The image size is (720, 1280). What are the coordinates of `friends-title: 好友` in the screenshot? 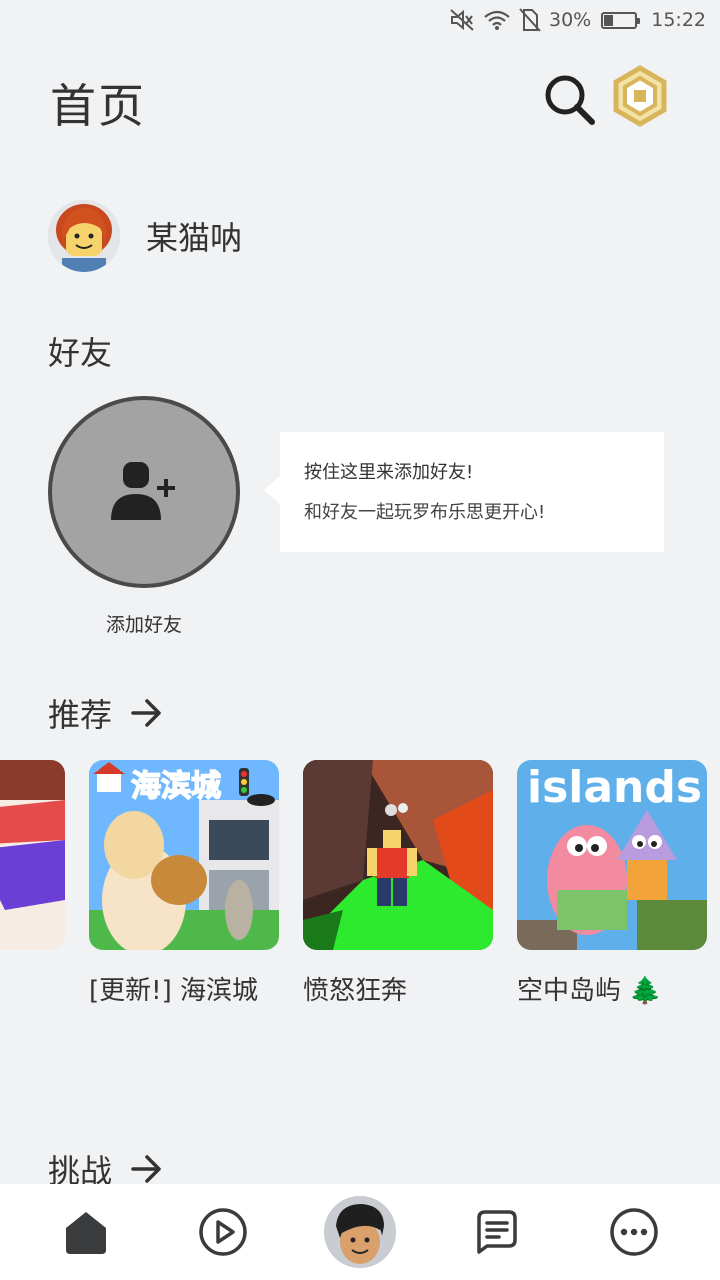 It's located at (80, 353).